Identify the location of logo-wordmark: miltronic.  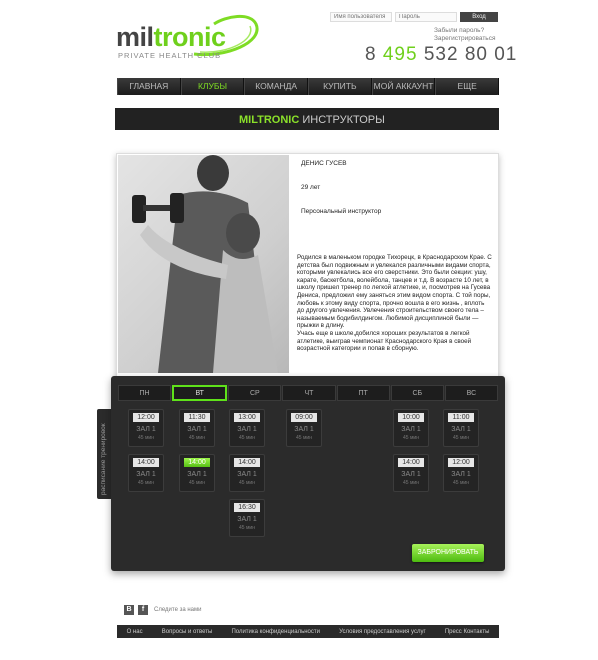
(171, 37).